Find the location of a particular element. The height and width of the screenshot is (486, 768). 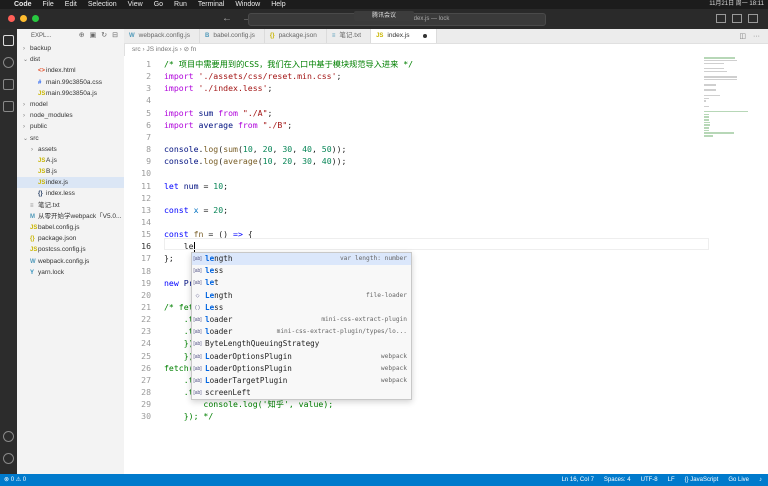

file-item: # main.99c3850a.css is located at coordinates (70, 82).